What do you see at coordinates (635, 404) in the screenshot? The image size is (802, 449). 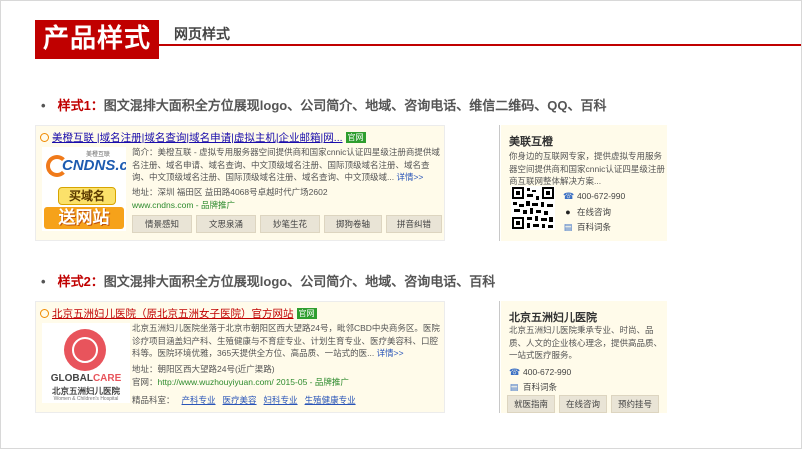 I see `appointment-button: 预约挂号` at bounding box center [635, 404].